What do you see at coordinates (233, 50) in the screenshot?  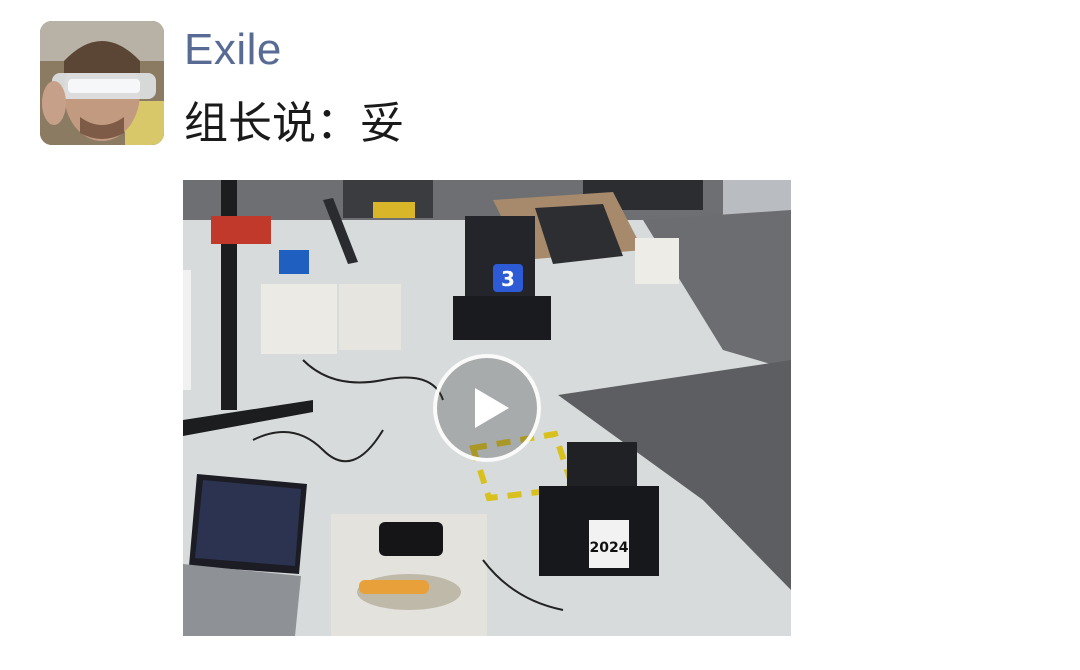 I see `username: Exile` at bounding box center [233, 50].